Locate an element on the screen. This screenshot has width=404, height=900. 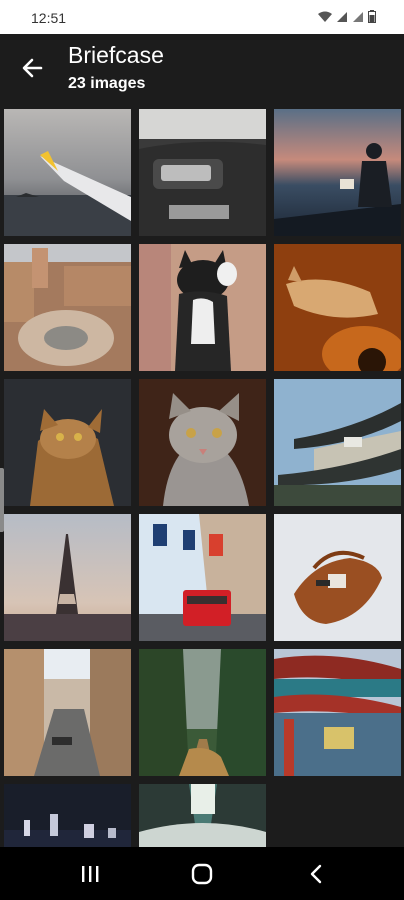
chevron-left-icon is located at coordinates (316, 874).